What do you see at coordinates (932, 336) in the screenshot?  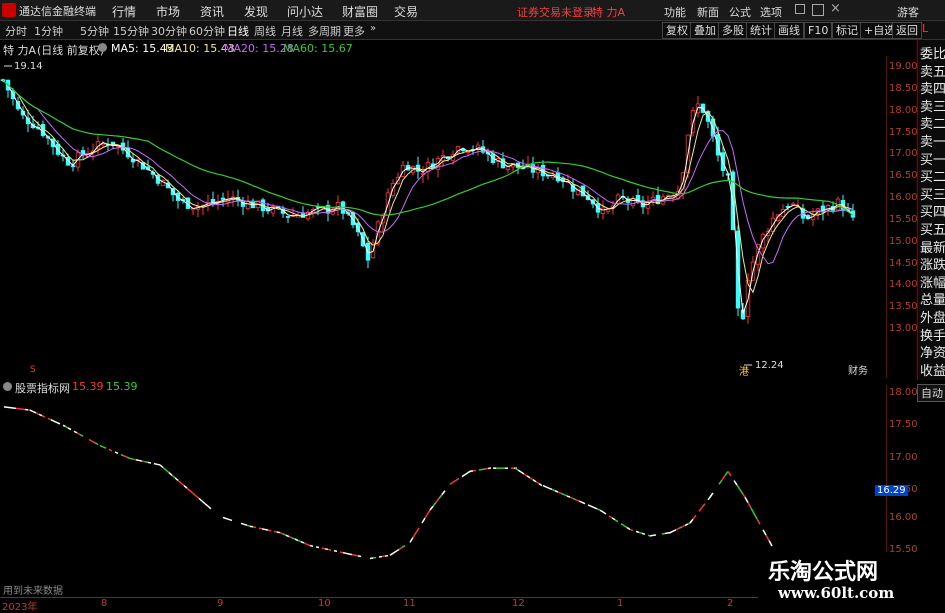 I see `sidebar-item: 换手` at bounding box center [932, 336].